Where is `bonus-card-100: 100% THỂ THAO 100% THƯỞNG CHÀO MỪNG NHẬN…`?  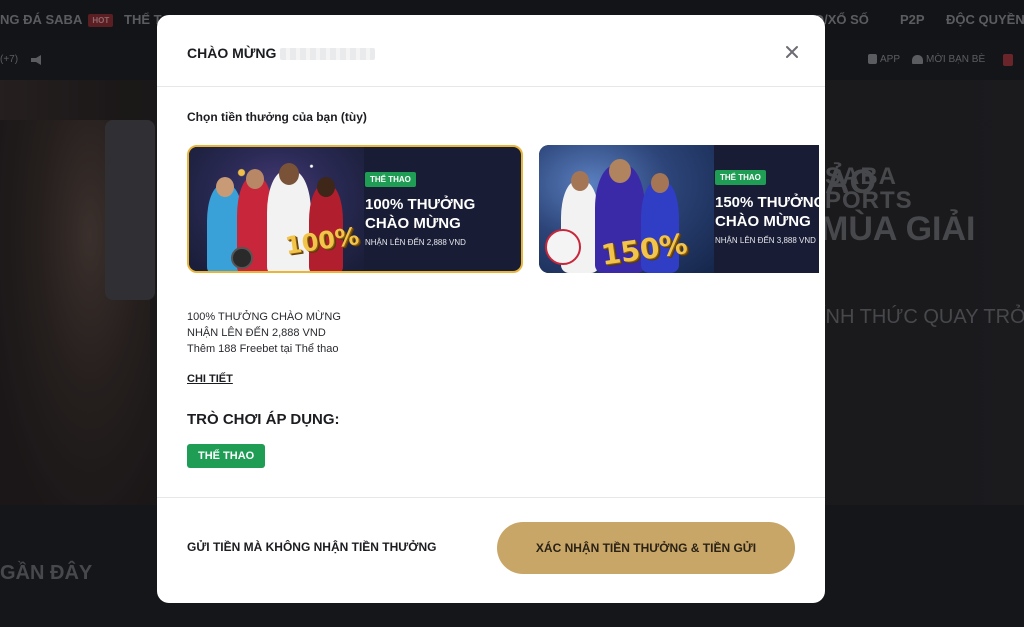 bonus-card-100: 100% THỂ THAO 100% THƯỞNG CHÀO MỪNG NHẬN… is located at coordinates (355, 209).